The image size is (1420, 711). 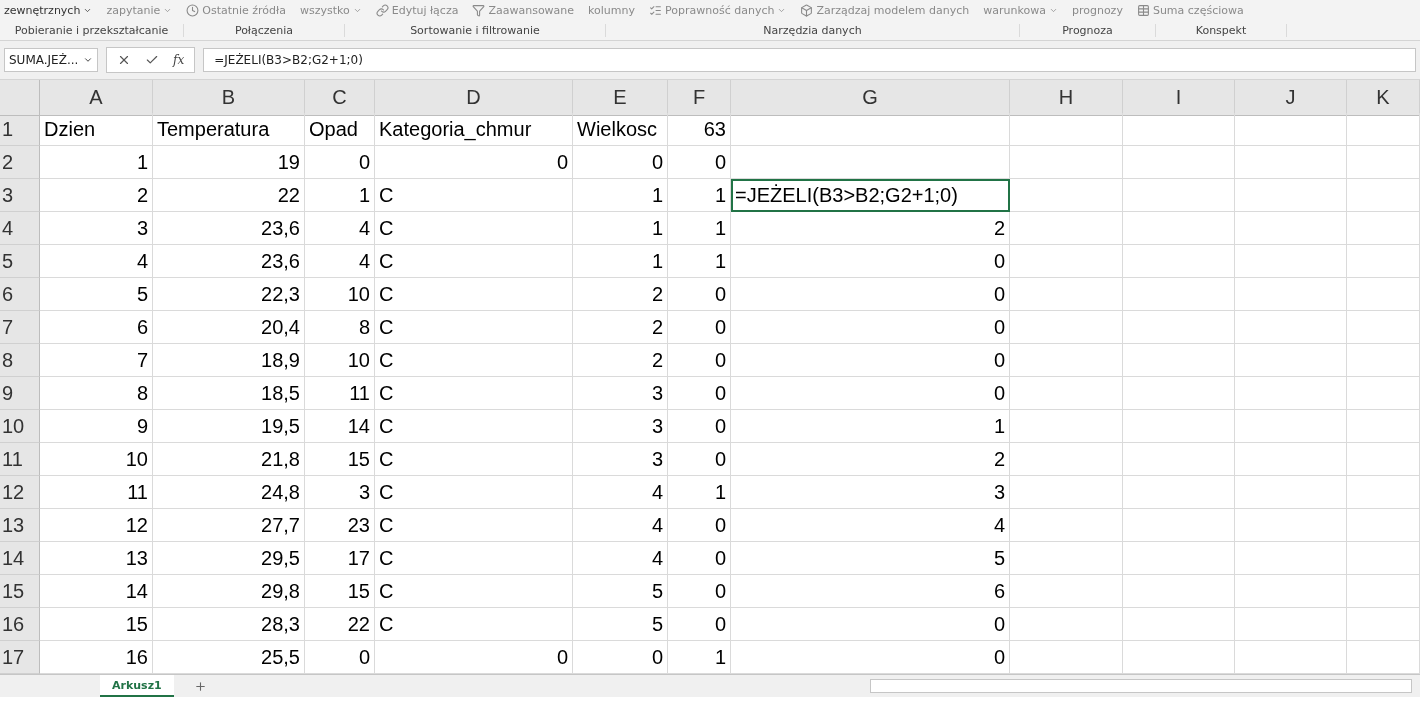 What do you see at coordinates (229, 129) in the screenshot?
I see `table-cell: Temperatura` at bounding box center [229, 129].